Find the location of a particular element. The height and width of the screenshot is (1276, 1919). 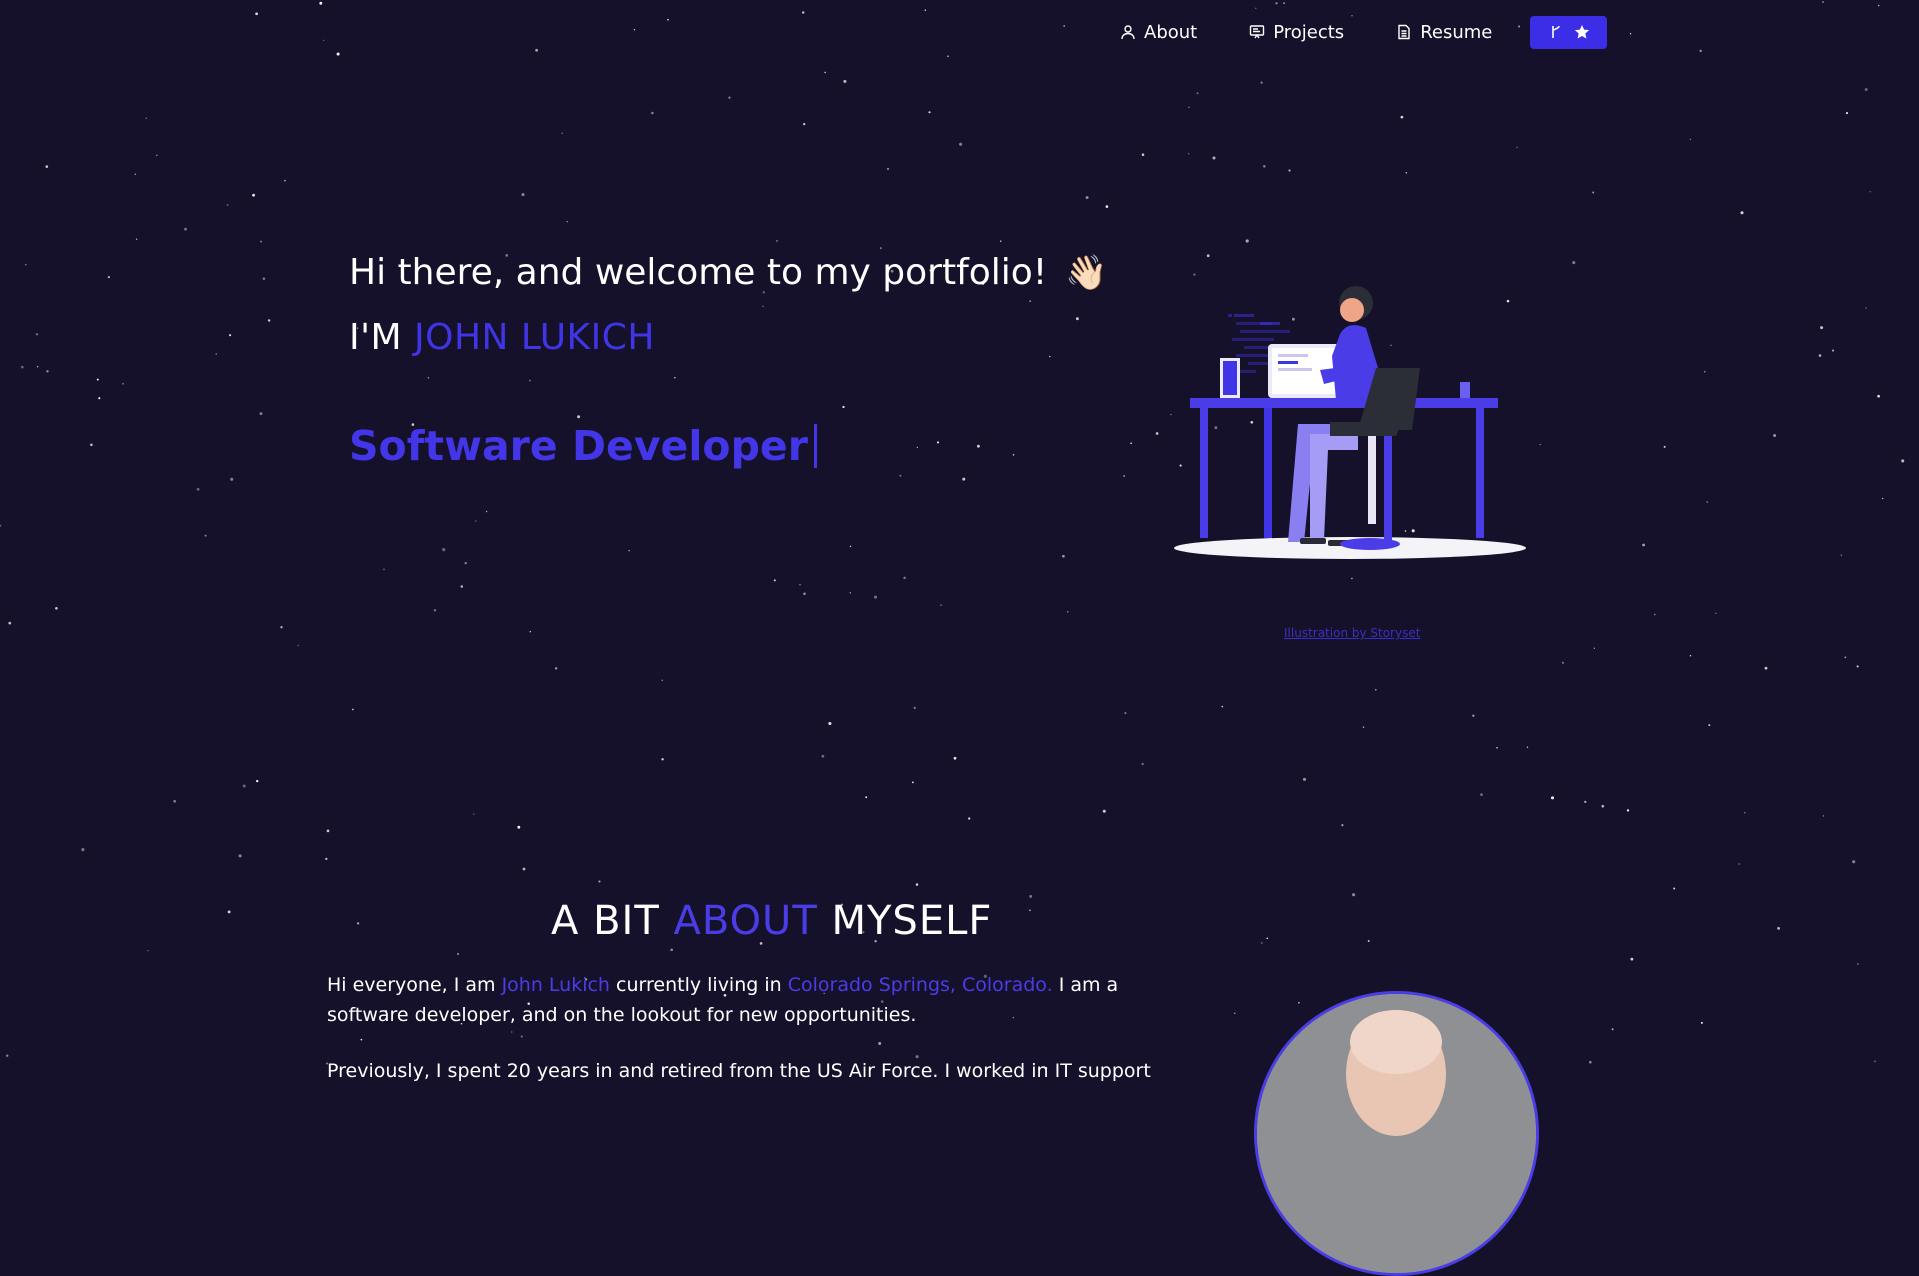

role-text: Software Developer is located at coordinates (578, 446).